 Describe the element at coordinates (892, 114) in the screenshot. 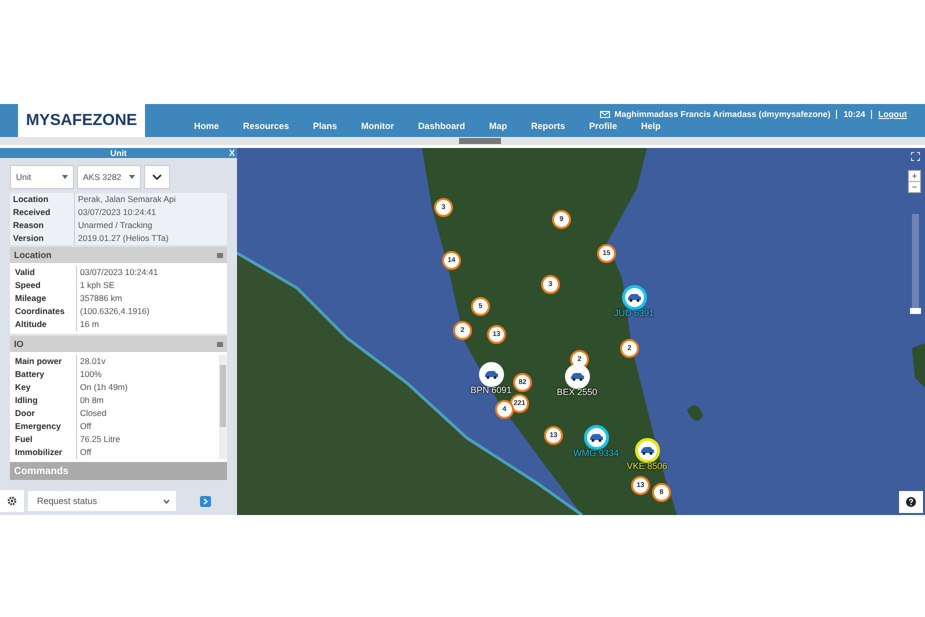

I see `logout-link: Logout` at that location.